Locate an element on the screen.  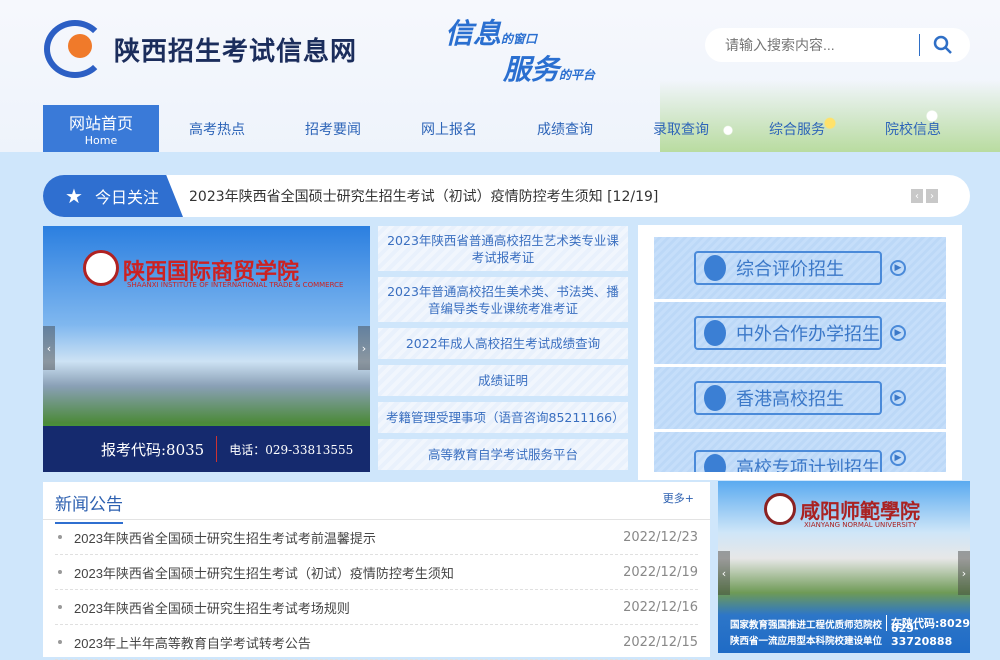
banner-info-bar: 报考代码:8035 电话：029-33813555 is located at coordinates (206, 449).